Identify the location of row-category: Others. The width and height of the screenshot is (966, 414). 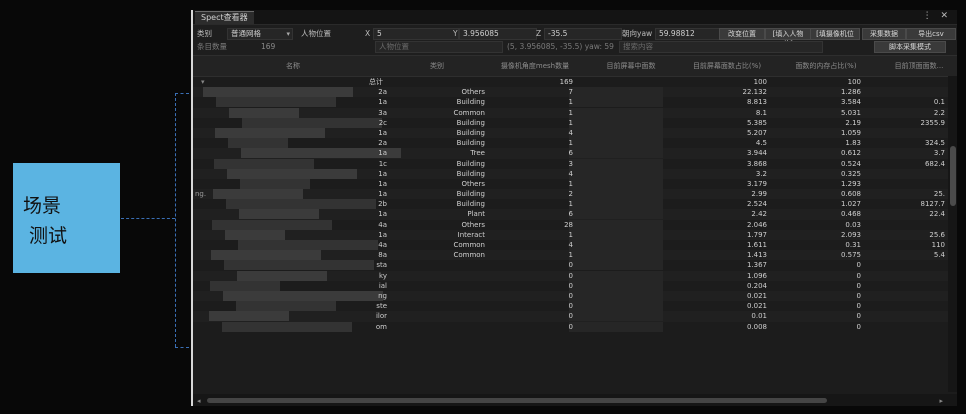
(473, 183).